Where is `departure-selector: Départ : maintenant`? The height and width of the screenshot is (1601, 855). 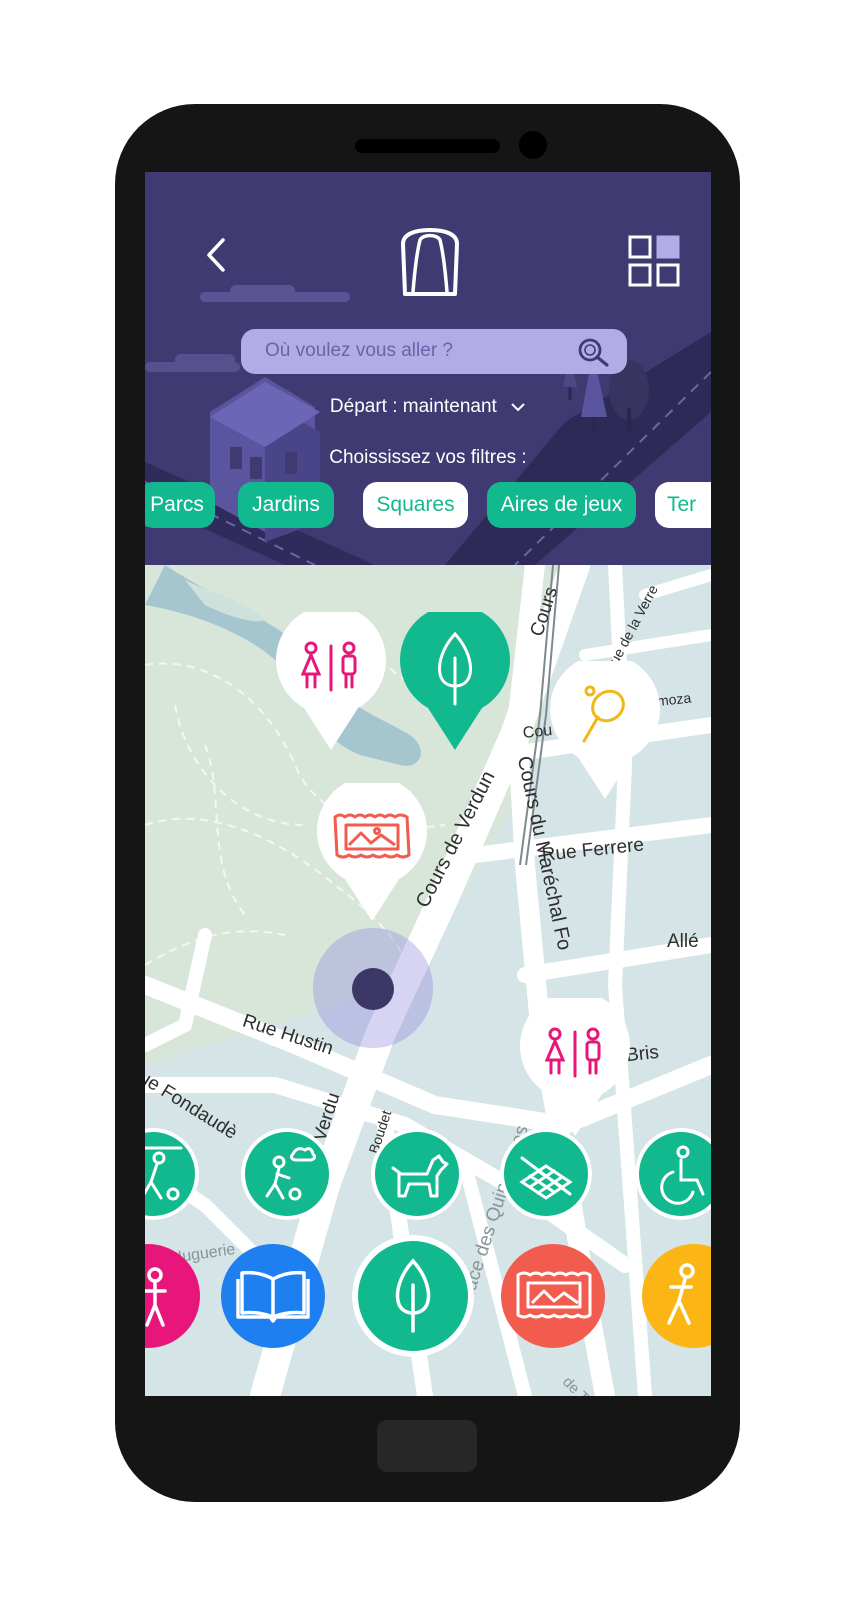
departure-selector: Départ : maintenant is located at coordinates (428, 407).